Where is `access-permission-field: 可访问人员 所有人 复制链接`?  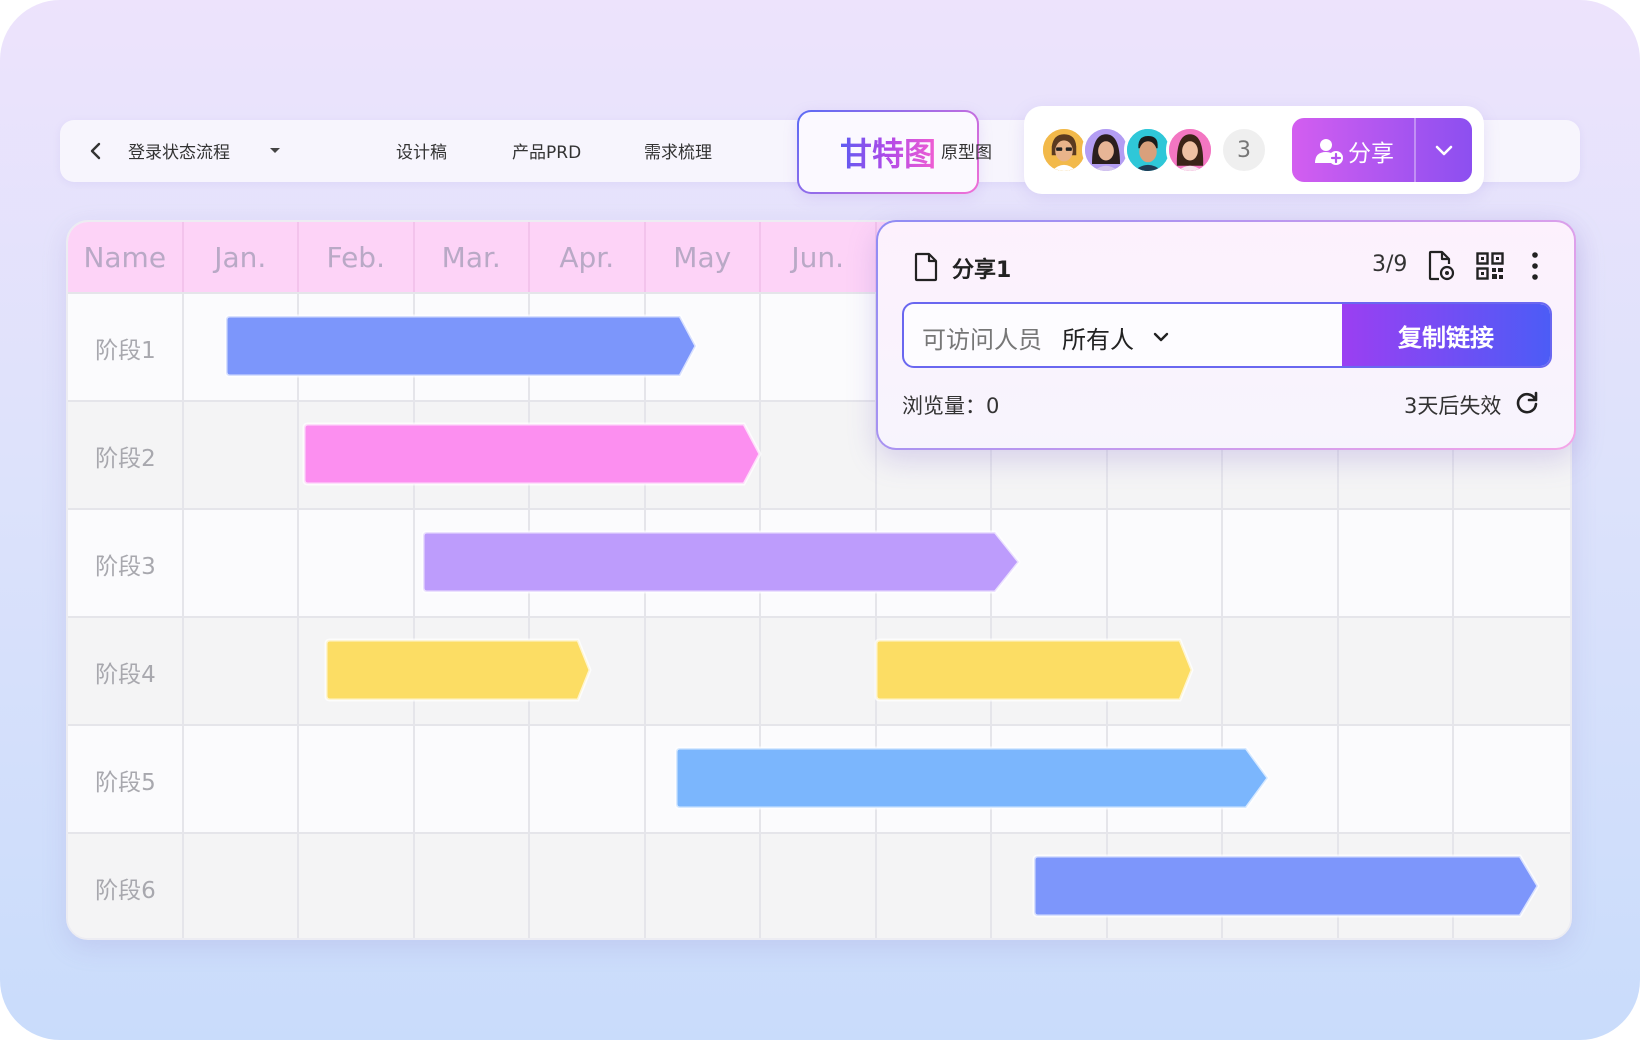
access-permission-field: 可访问人员 所有人 复制链接 is located at coordinates (1227, 335).